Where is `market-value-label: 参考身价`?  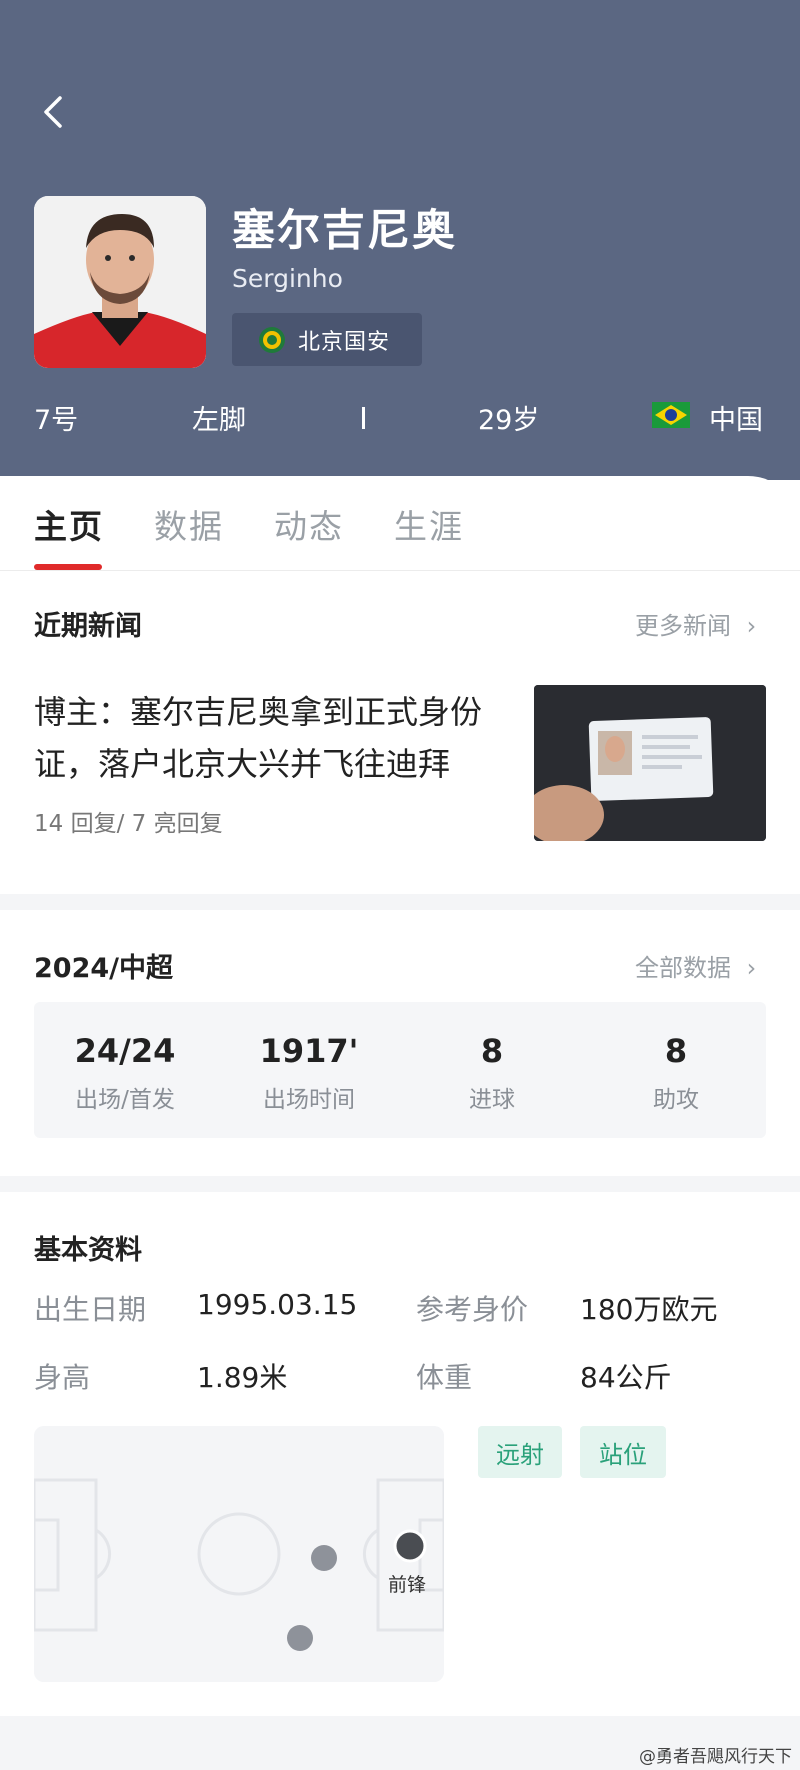 market-value-label: 参考身价 is located at coordinates (472, 1309).